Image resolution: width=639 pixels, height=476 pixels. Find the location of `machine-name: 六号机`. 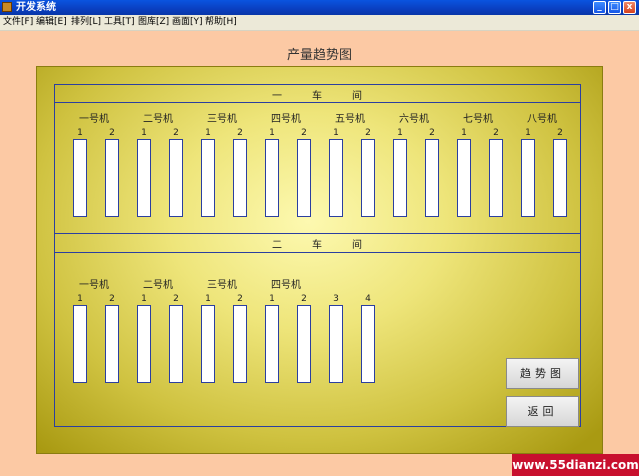

machine-name: 六号机 is located at coordinates (414, 119).